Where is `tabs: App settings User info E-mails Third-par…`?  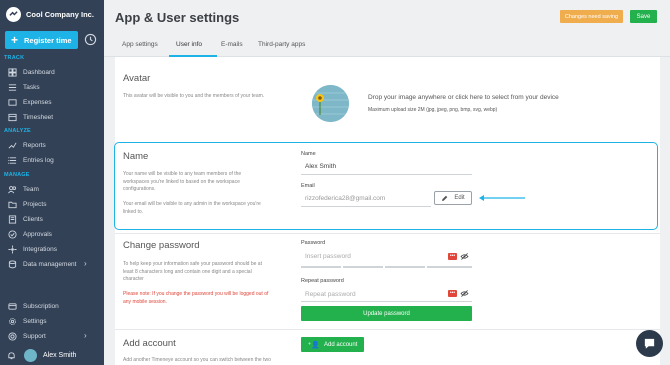 tabs: App settings User info E-mails Third-par… is located at coordinates (387, 45).